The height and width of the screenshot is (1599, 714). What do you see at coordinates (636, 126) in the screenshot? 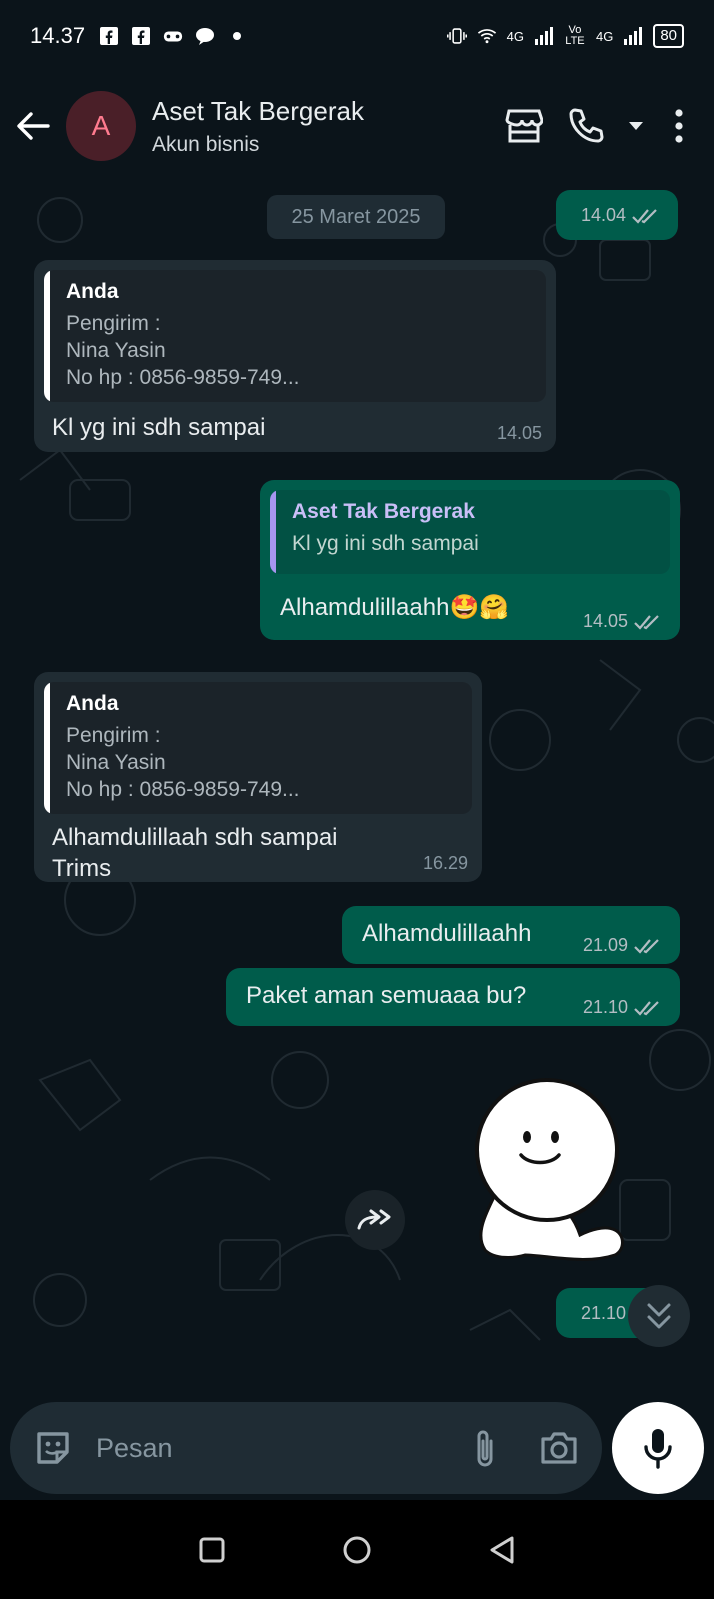
I see `dropdown-icon` at bounding box center [636, 126].